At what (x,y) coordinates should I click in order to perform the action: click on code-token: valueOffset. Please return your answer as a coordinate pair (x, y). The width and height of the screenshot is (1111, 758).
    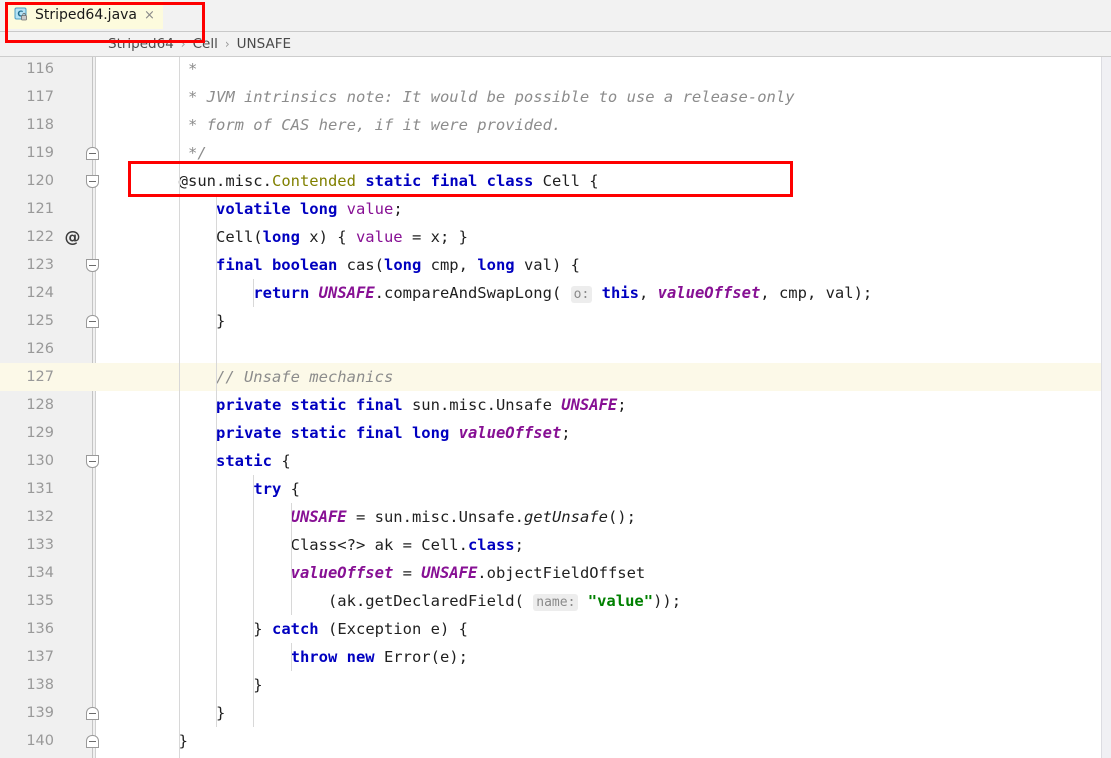
    Looking at the image, I should click on (342, 573).